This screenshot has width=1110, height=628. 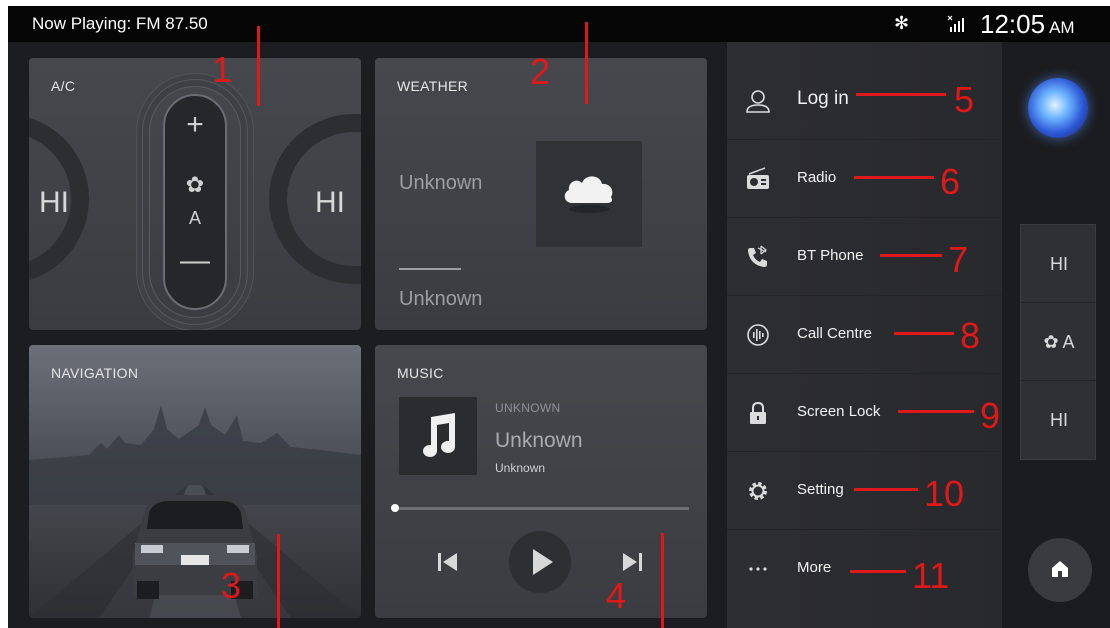 What do you see at coordinates (430, 269) in the screenshot?
I see `weather-divider` at bounding box center [430, 269].